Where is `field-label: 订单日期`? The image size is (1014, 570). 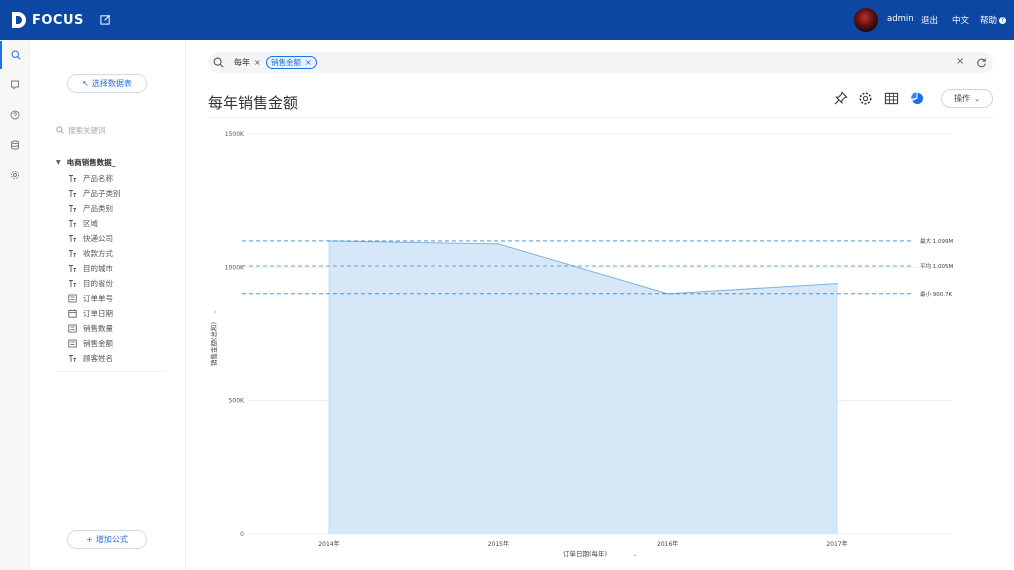 field-label: 订单日期 is located at coordinates (98, 313).